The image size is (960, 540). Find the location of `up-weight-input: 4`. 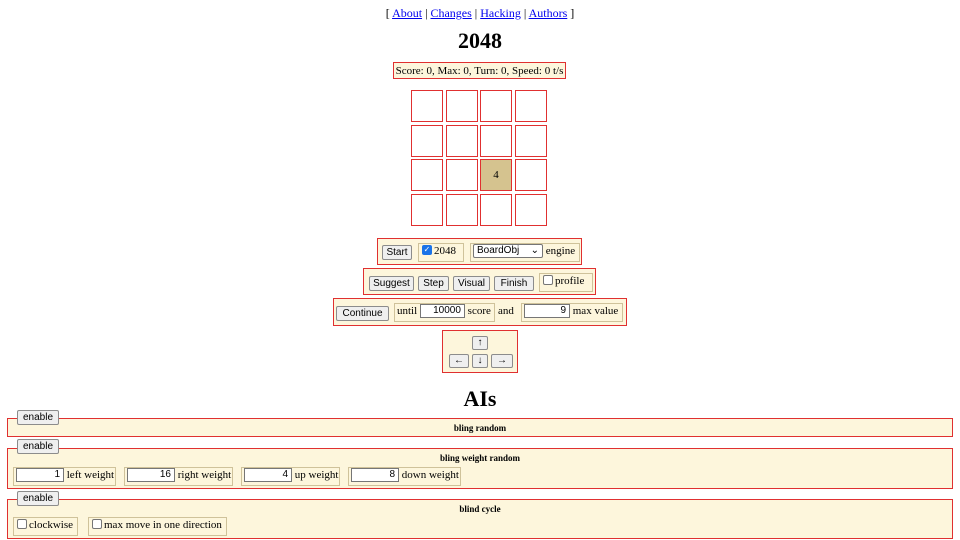

up-weight-input: 4 is located at coordinates (268, 475).